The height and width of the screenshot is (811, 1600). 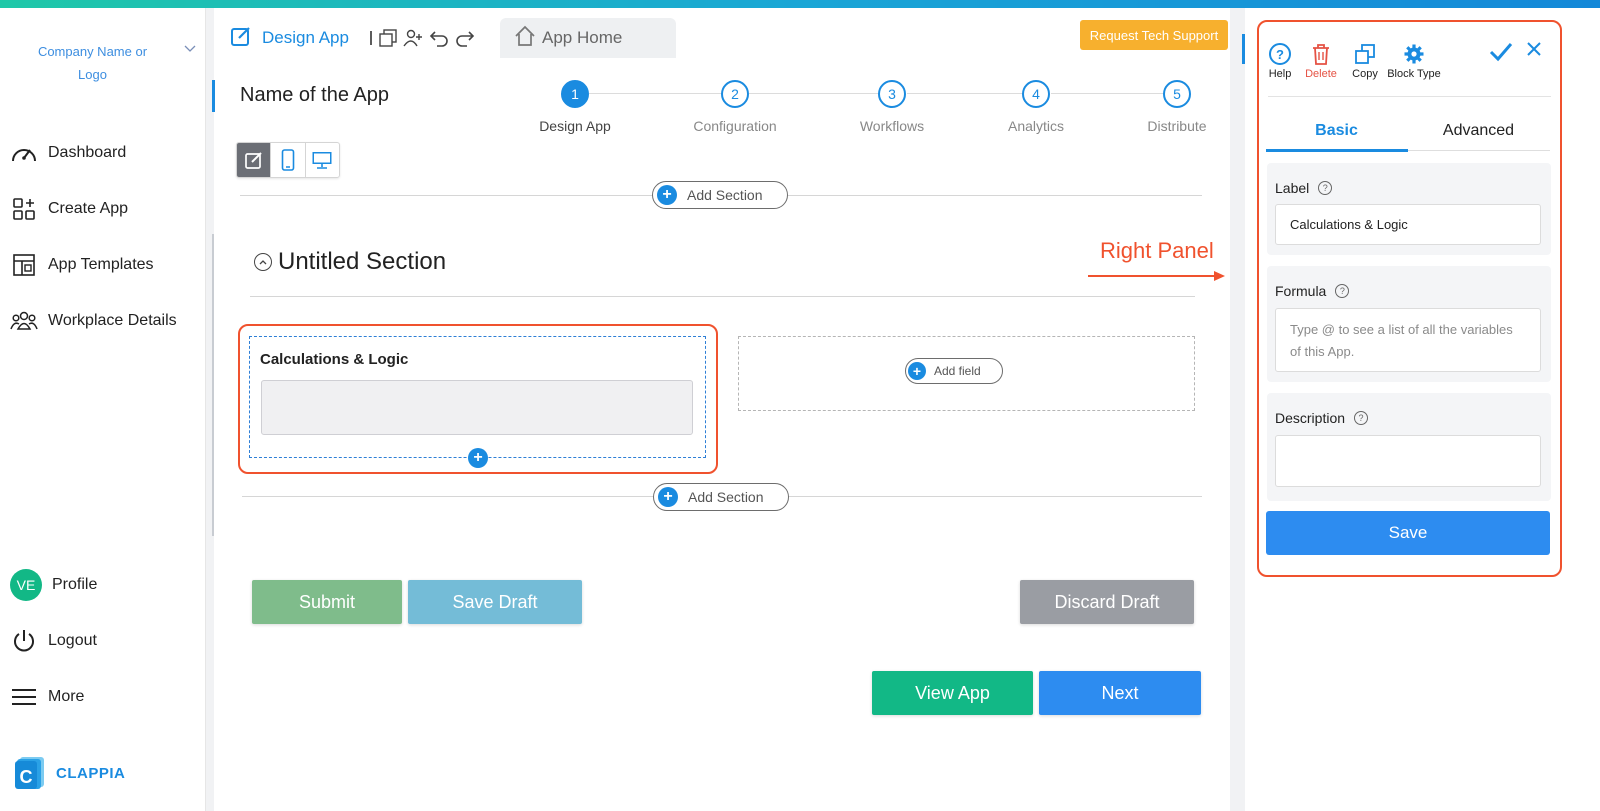 I want to click on discard-draft-button: Discard Draft, so click(x=1107, y=602).